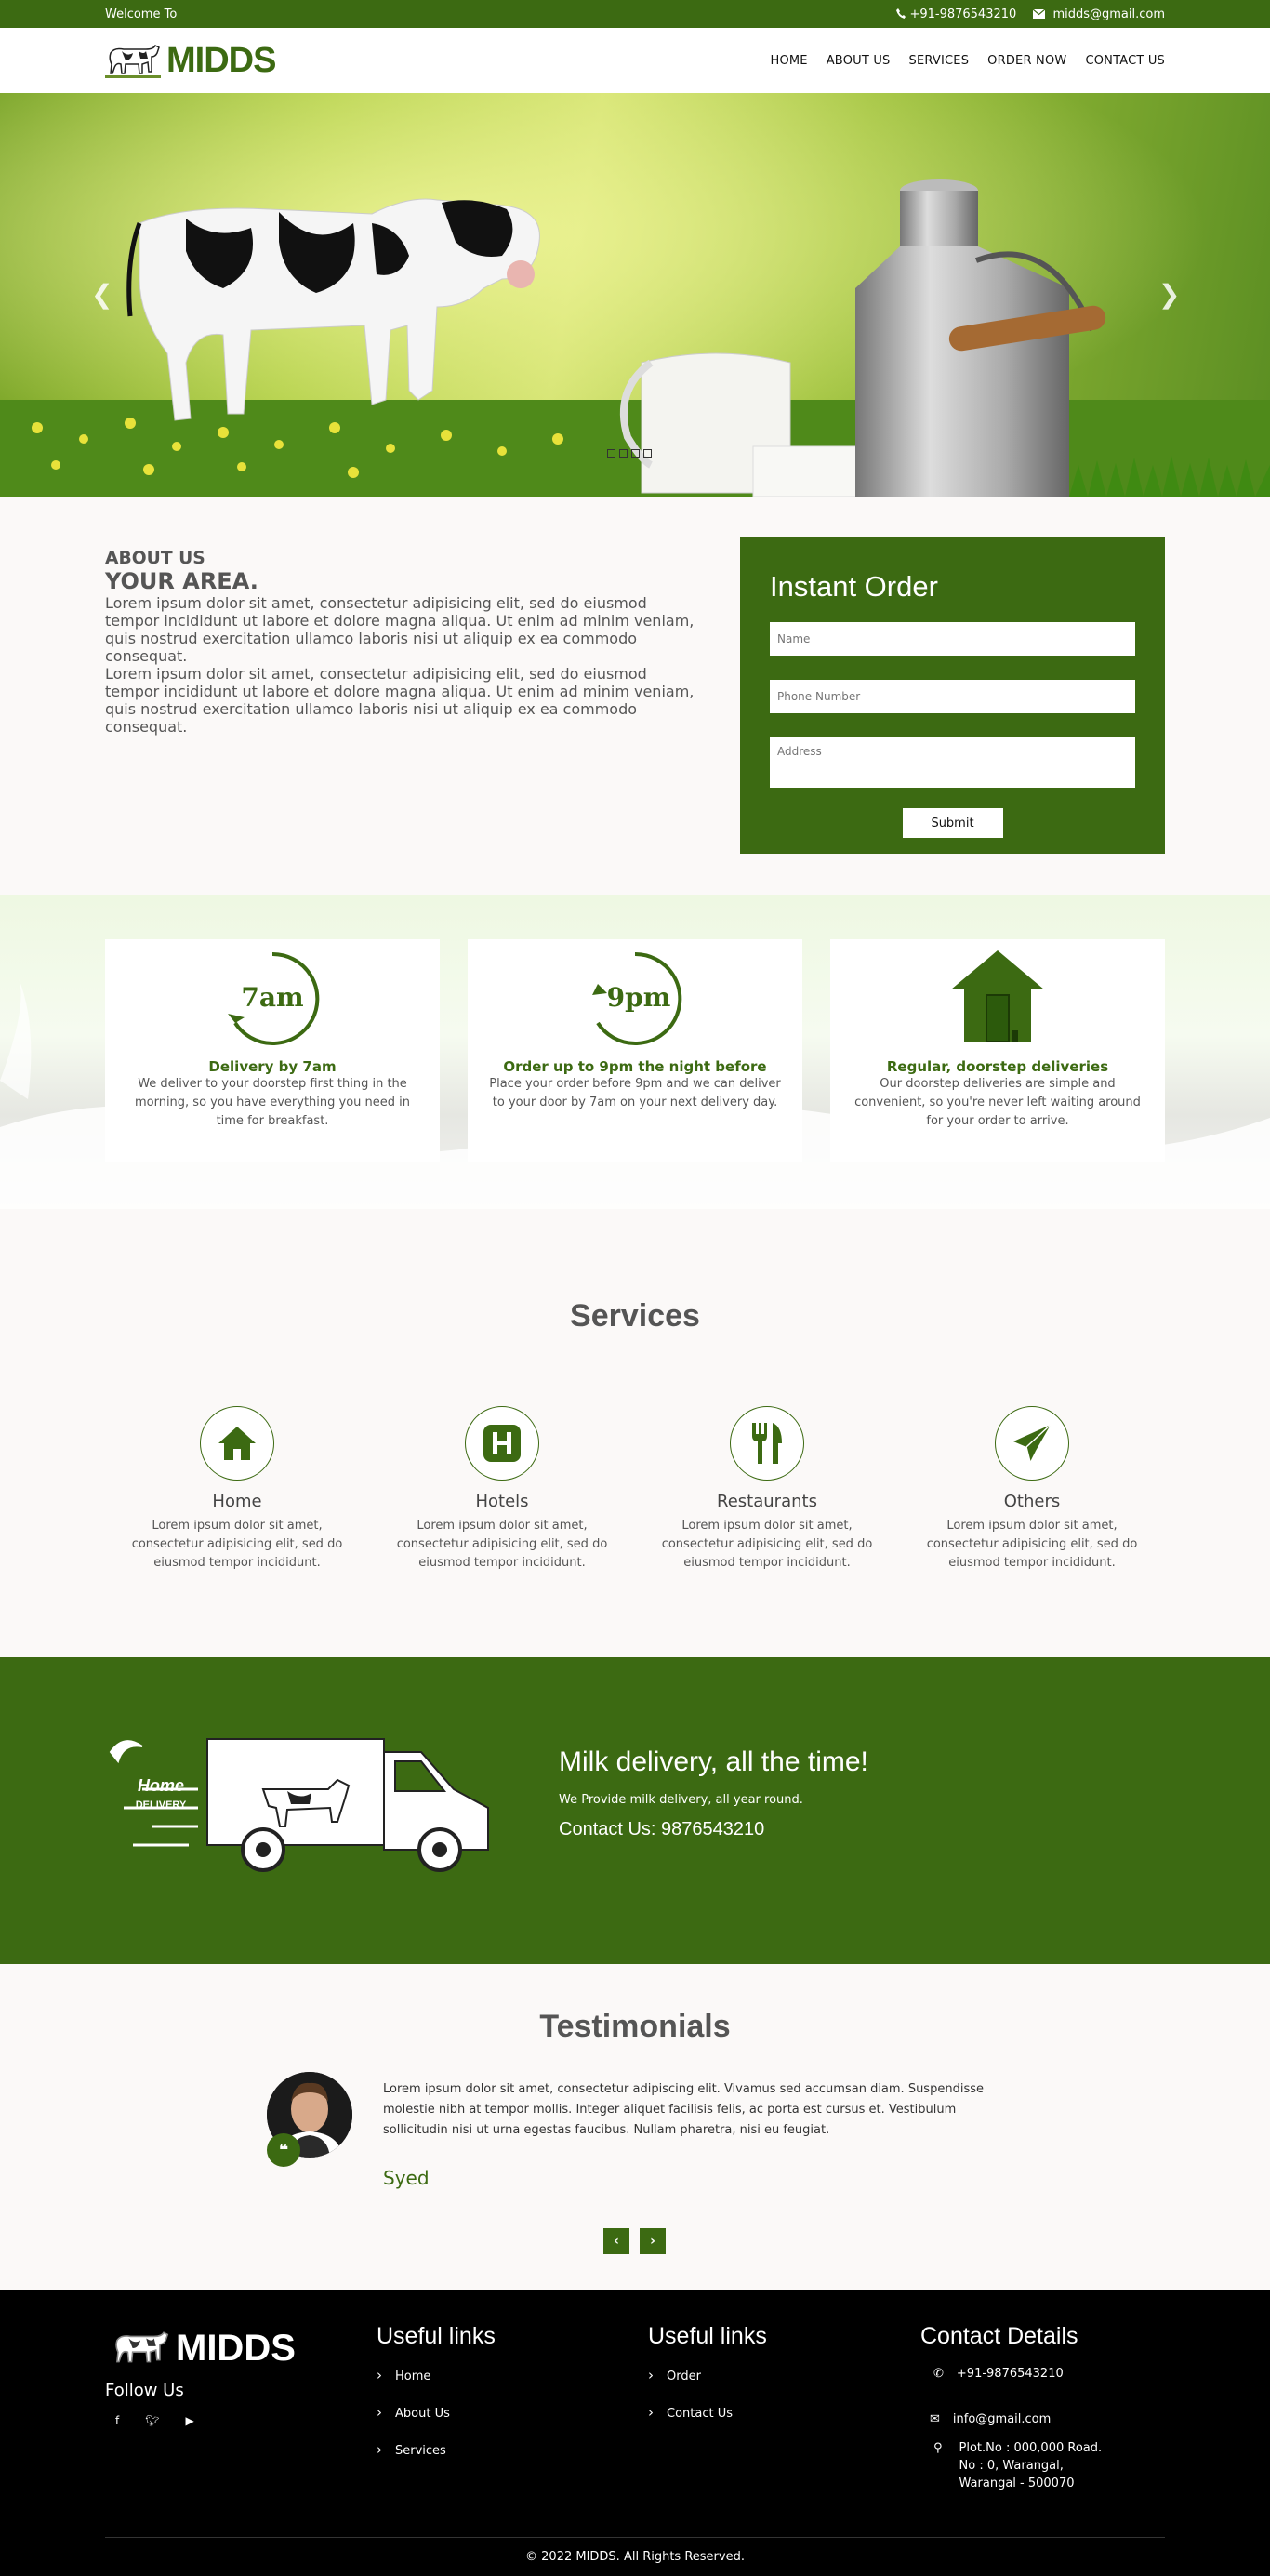 The image size is (1270, 2576). What do you see at coordinates (436, 2412) in the screenshot?
I see `footer-link-about: About Us` at bounding box center [436, 2412].